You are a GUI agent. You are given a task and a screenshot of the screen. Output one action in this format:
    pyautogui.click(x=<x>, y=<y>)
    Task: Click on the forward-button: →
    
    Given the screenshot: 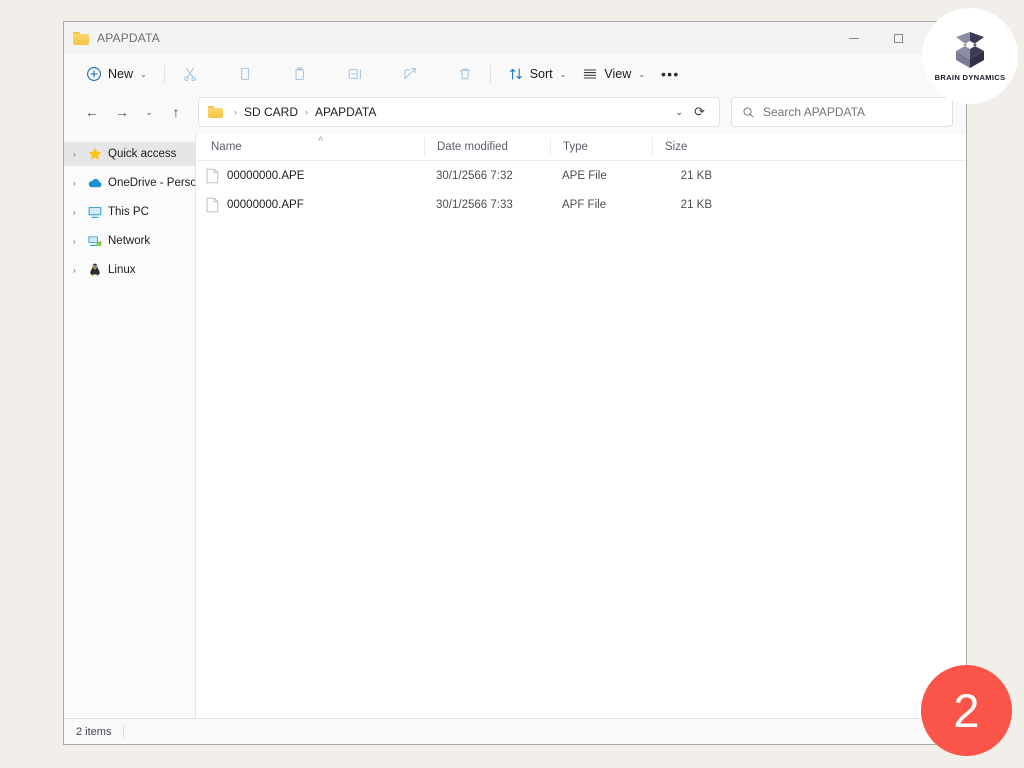 What is the action you would take?
    pyautogui.click(x=122, y=112)
    